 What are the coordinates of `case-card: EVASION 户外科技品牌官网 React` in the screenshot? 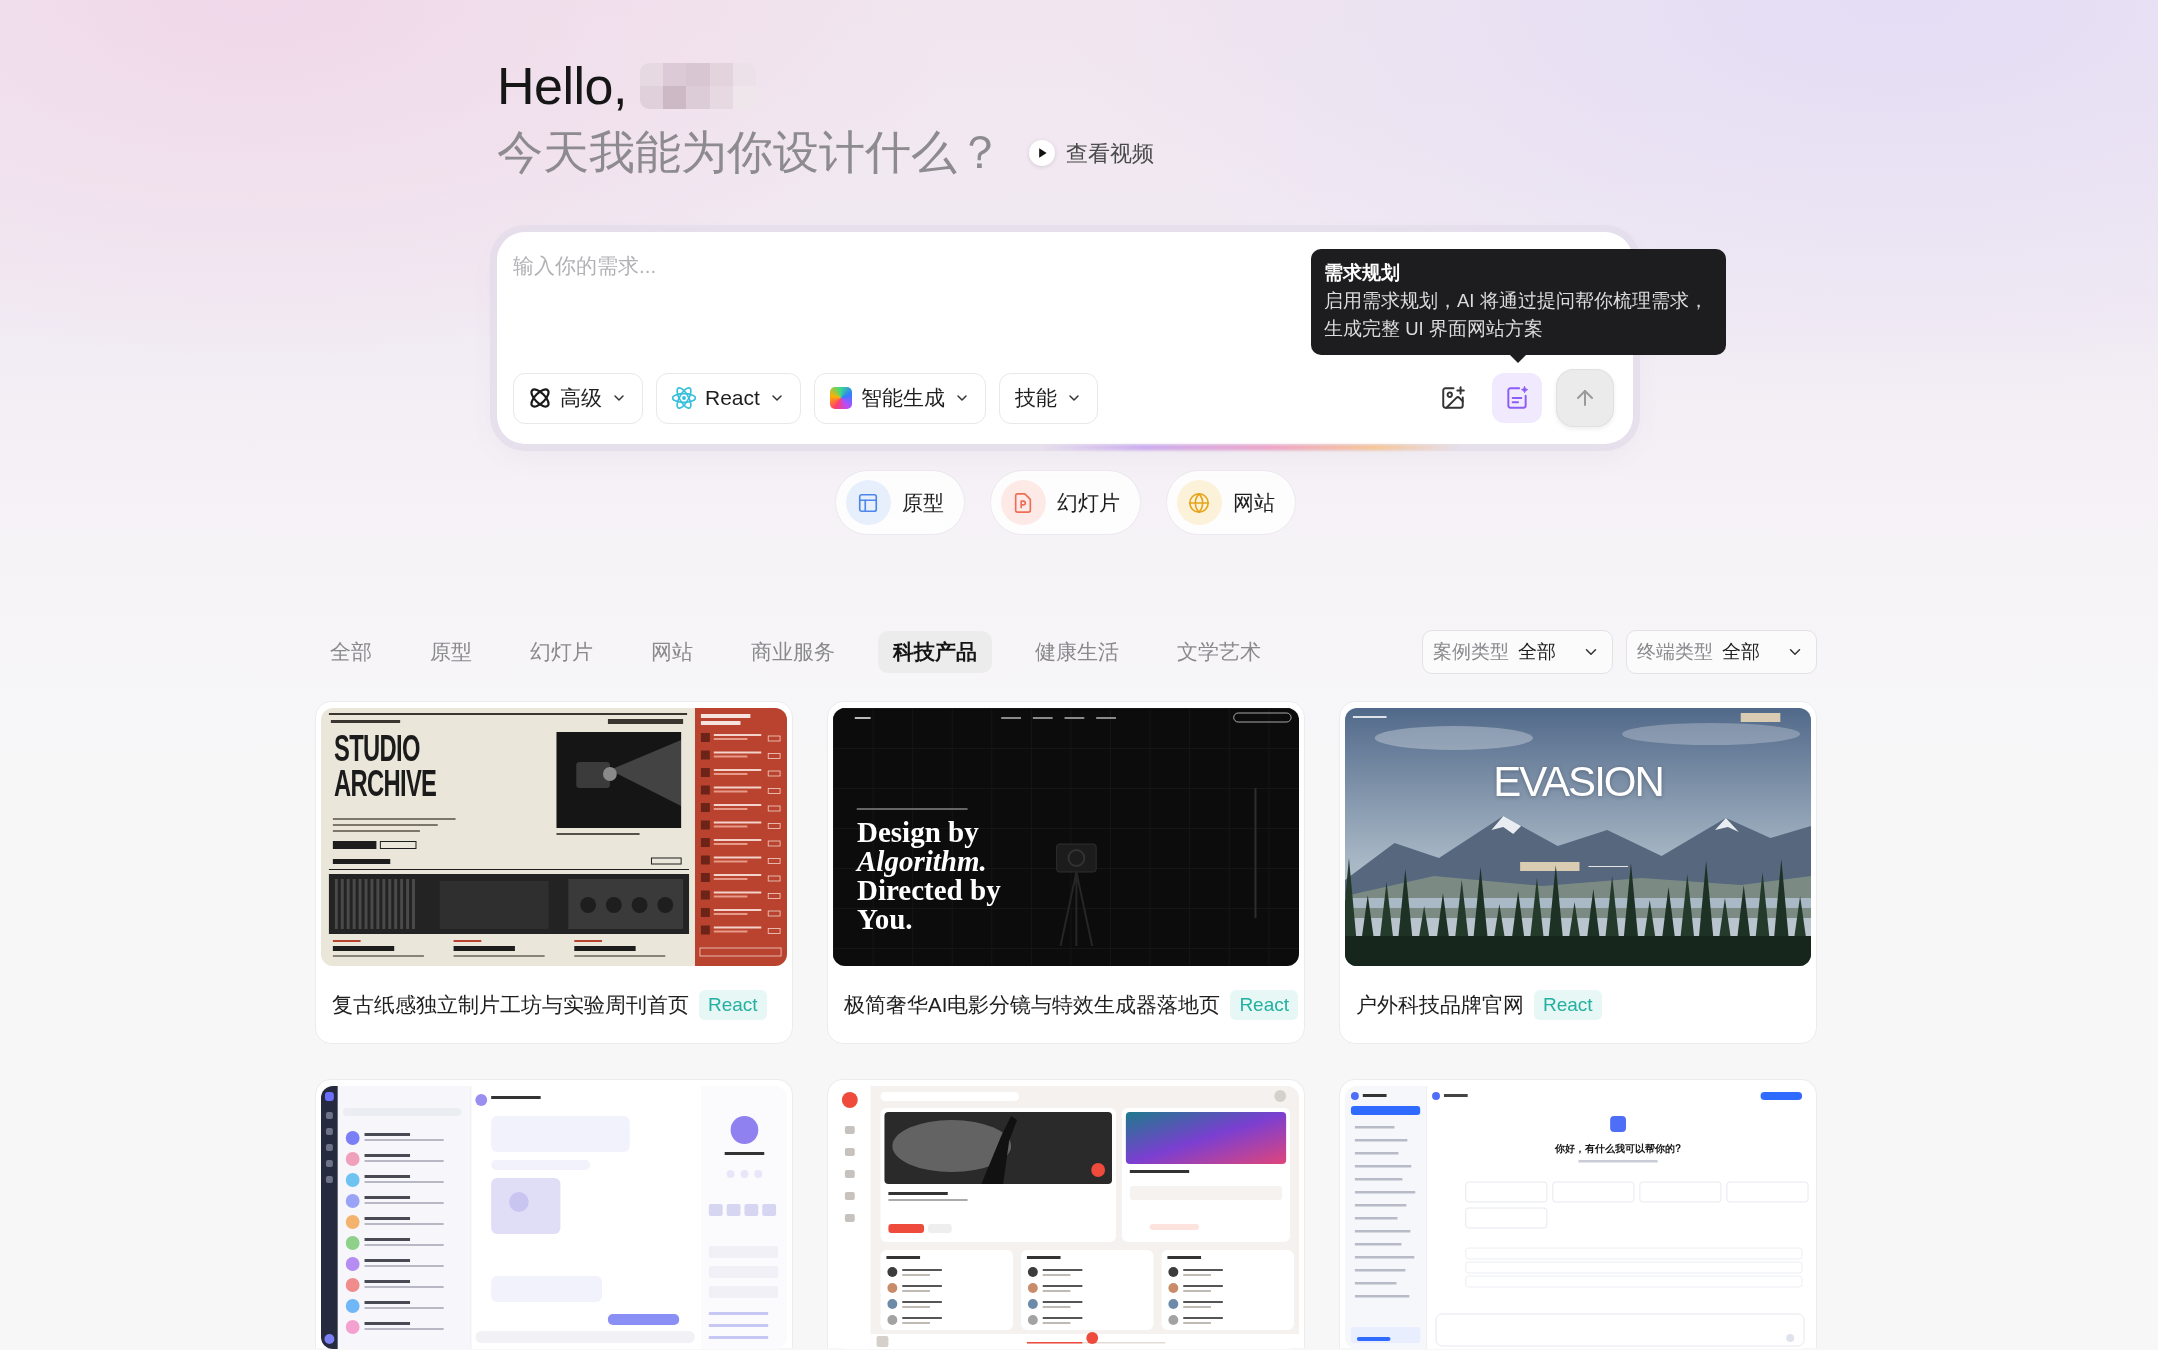 It's located at (1578, 872).